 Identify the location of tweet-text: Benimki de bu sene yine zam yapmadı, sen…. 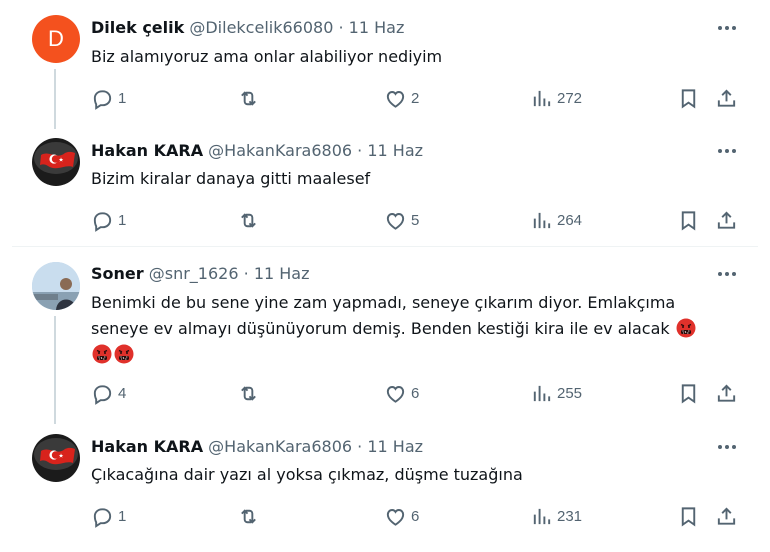
(416, 329).